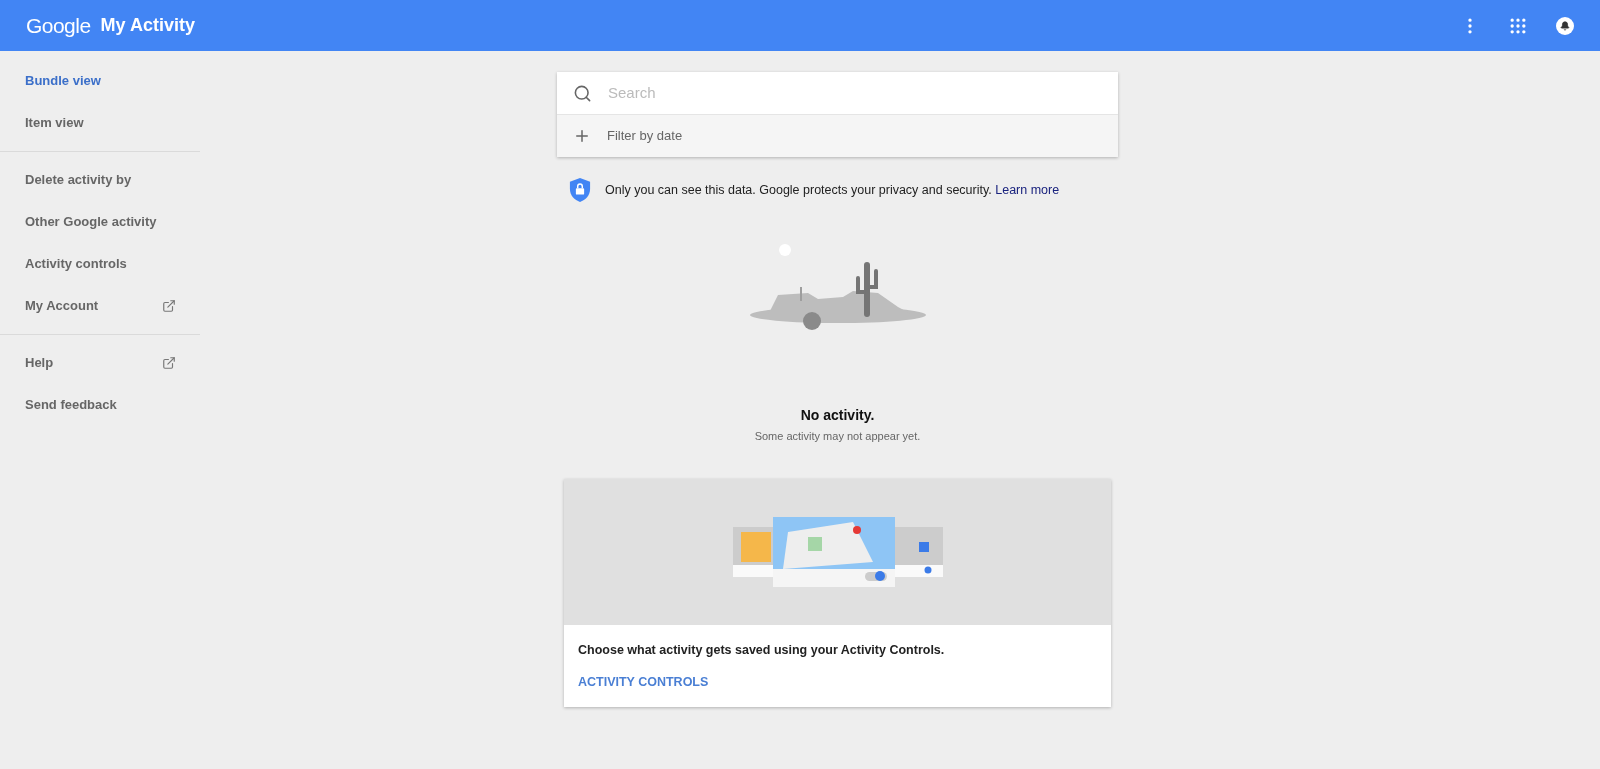 Image resolution: width=1600 pixels, height=769 pixels. I want to click on sidebar-item: Item view, so click(54, 123).